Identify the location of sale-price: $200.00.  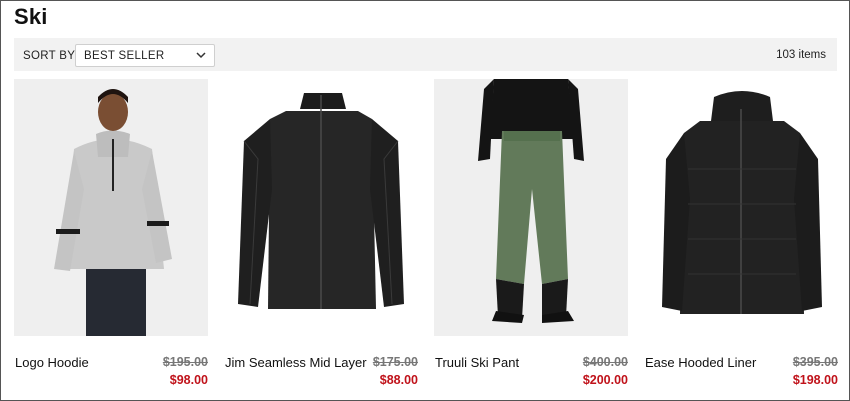
(605, 380).